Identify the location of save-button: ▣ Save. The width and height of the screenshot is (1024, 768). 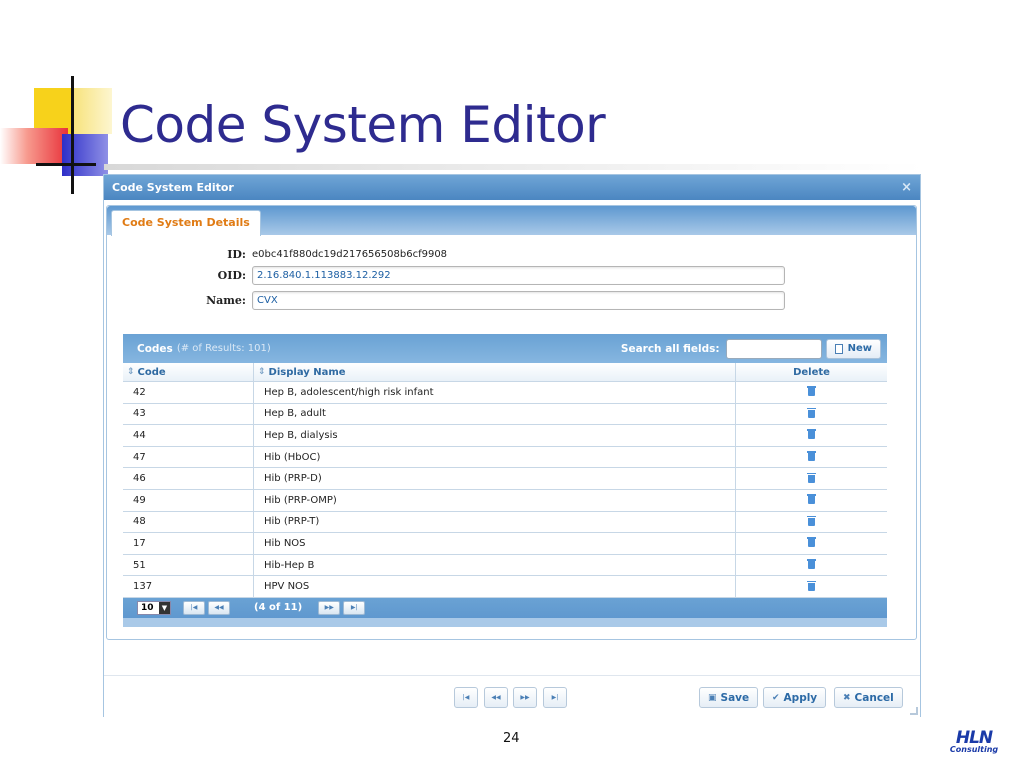
(729, 697).